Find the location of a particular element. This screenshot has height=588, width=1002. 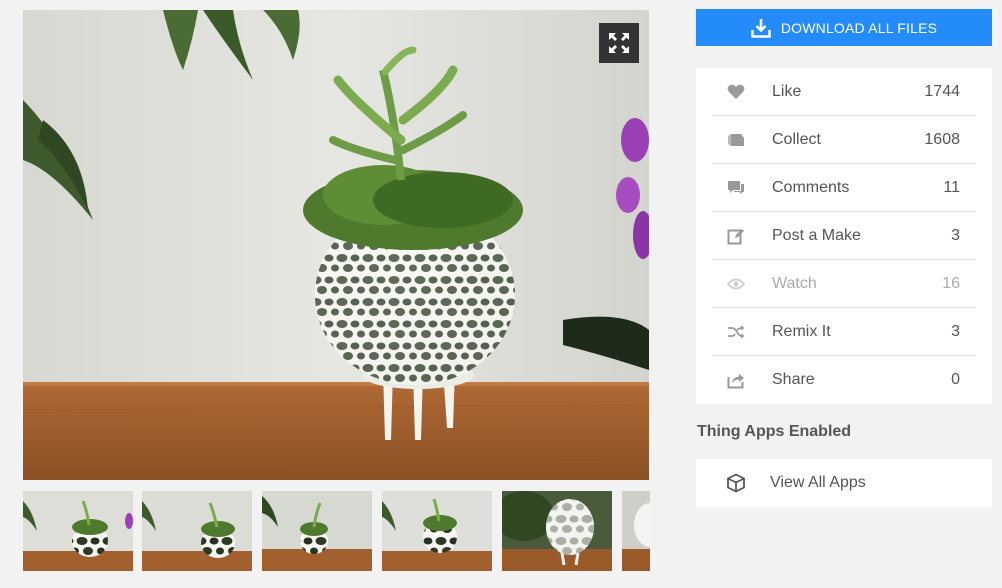

edit-icon is located at coordinates (736, 236).